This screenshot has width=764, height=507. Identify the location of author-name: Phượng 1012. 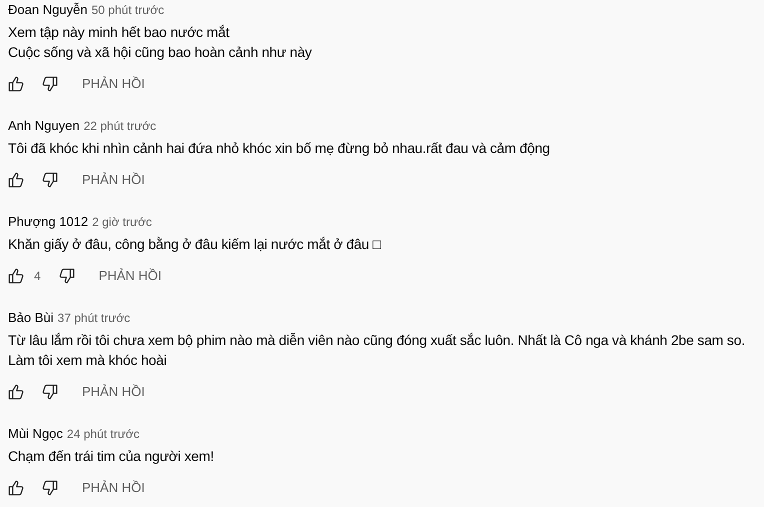
(48, 222).